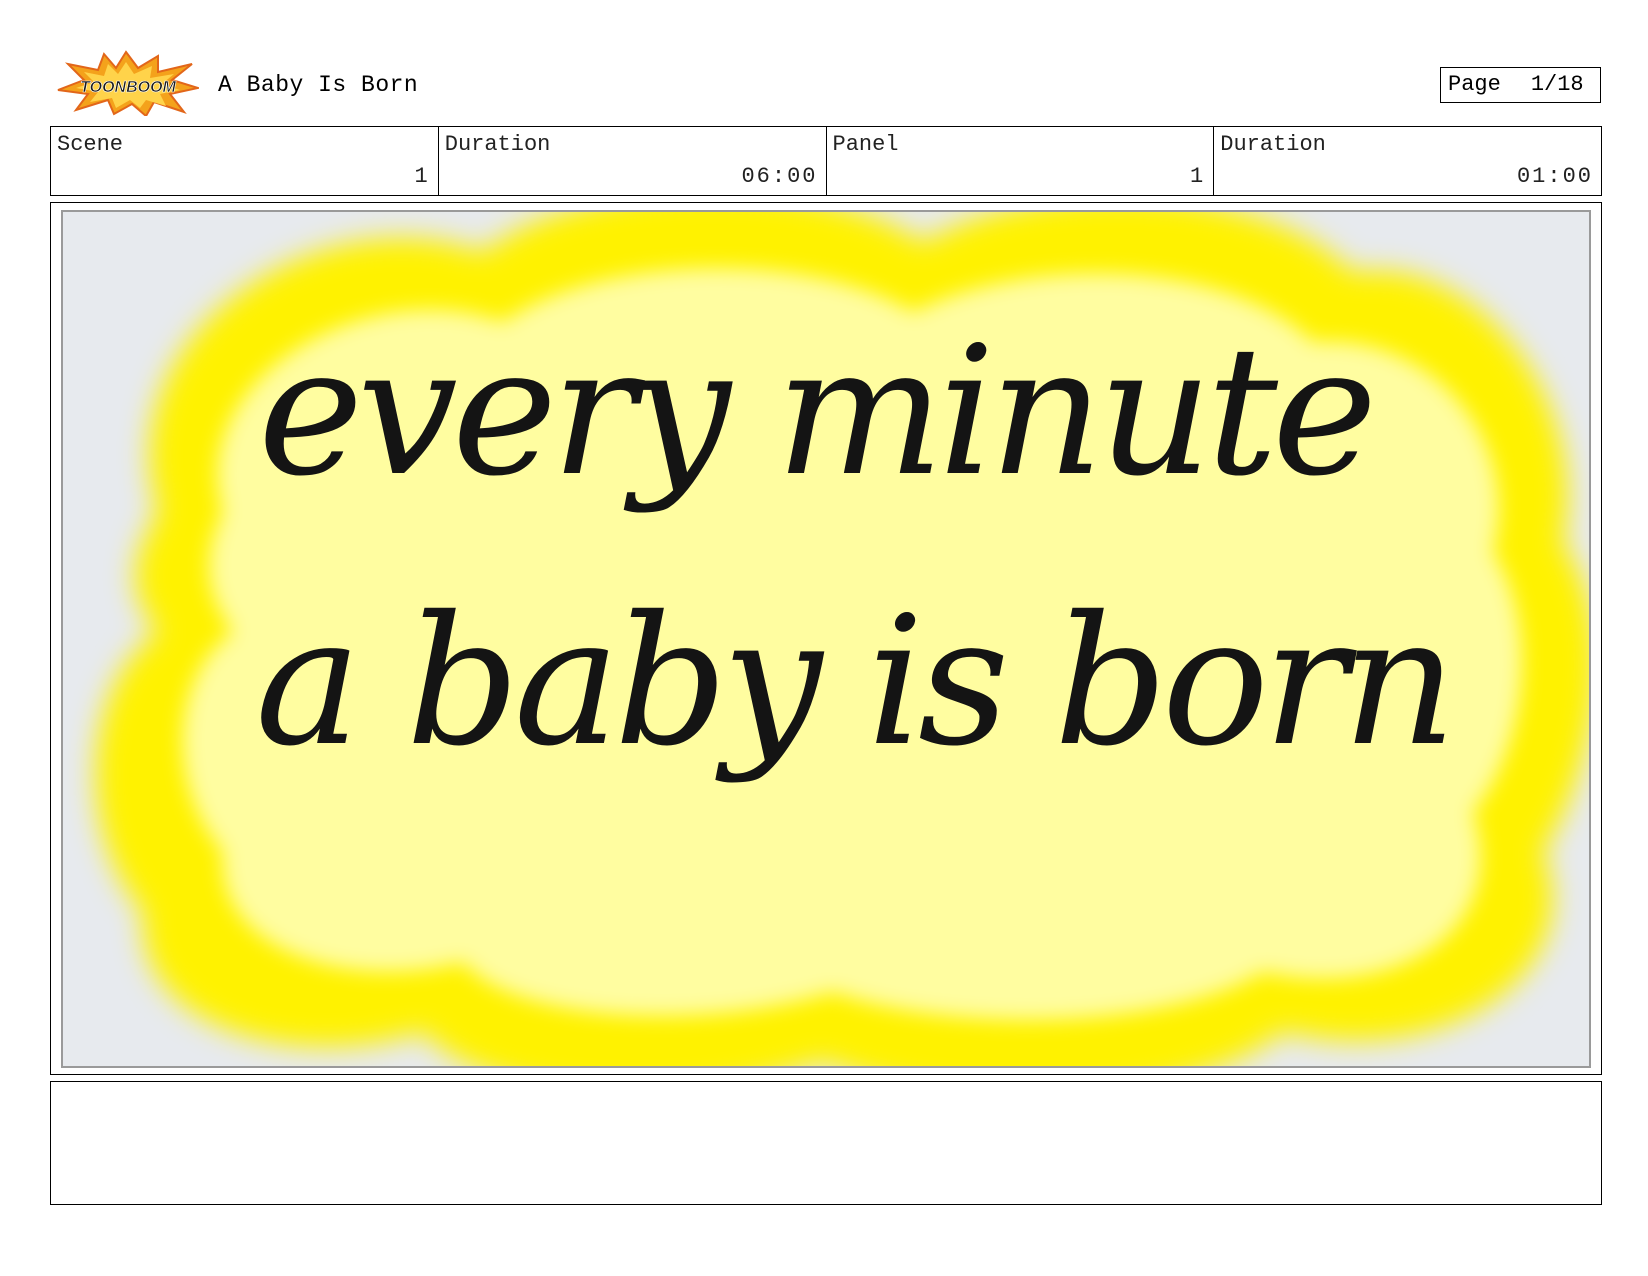 The width and height of the screenshot is (1648, 1276). I want to click on page-number: 1/18, so click(1557, 84).